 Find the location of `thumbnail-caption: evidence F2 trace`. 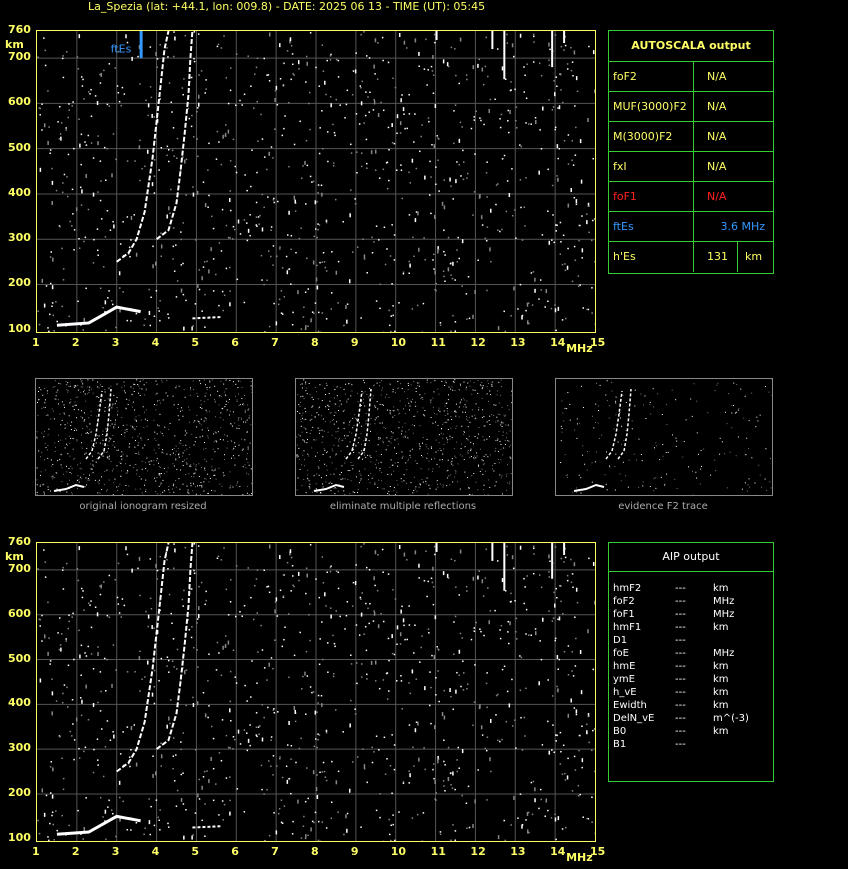

thumbnail-caption: evidence F2 trace is located at coordinates (663, 506).